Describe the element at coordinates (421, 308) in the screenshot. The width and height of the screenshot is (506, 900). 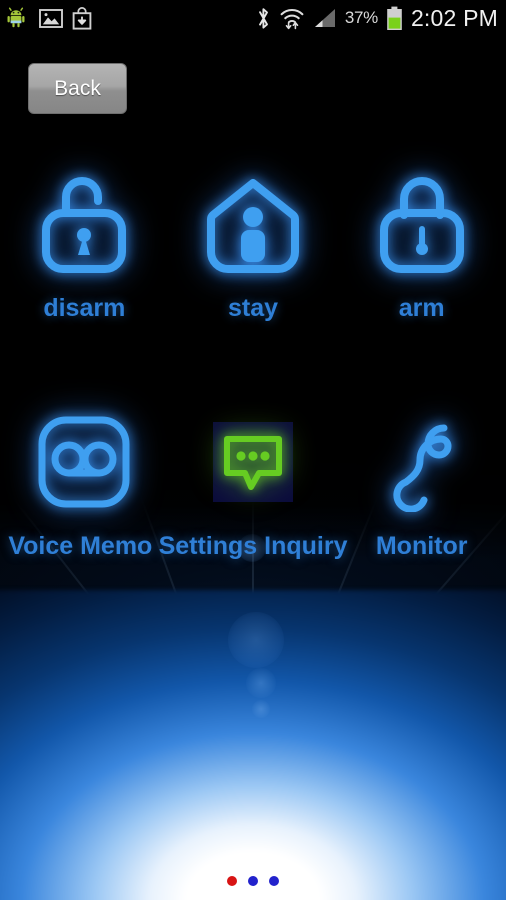
I see `grid-item-label: arm` at that location.